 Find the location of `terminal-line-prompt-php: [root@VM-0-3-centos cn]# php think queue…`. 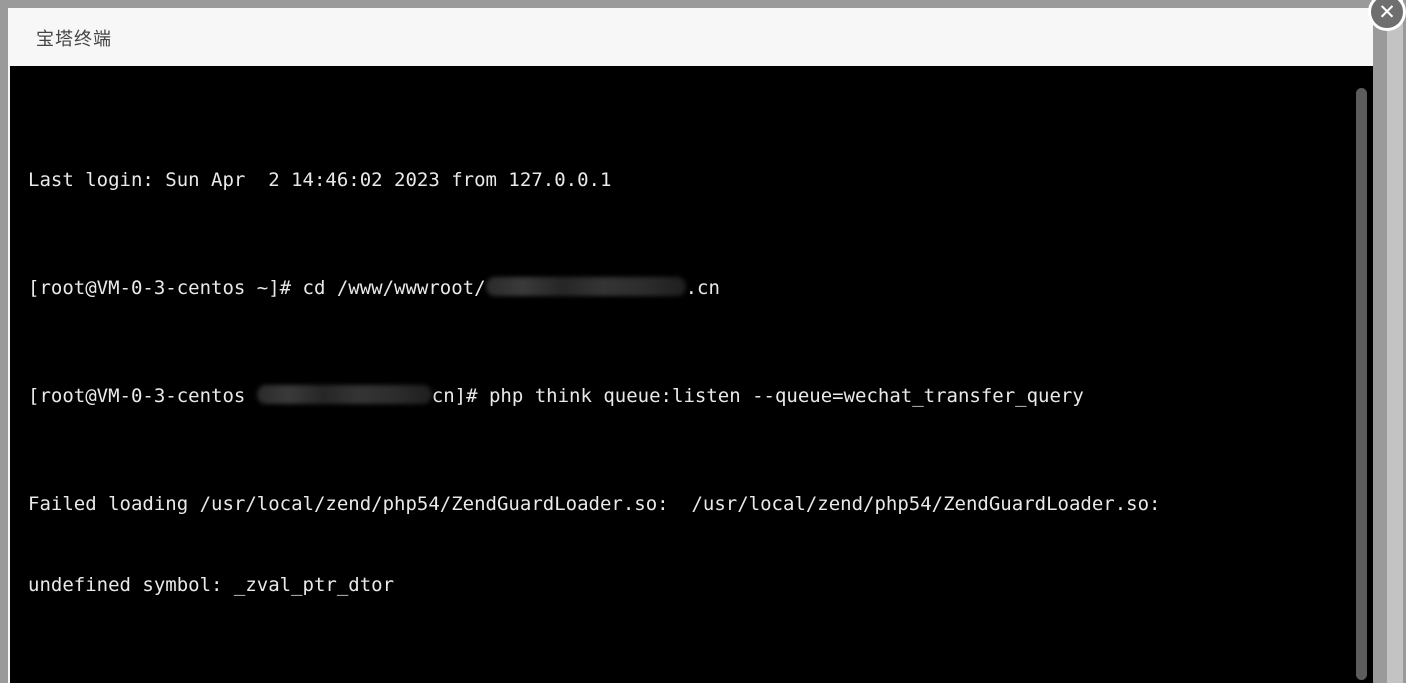

terminal-line-prompt-php: [root@VM-0-3-centos cn]# php think queue… is located at coordinates (683, 396).